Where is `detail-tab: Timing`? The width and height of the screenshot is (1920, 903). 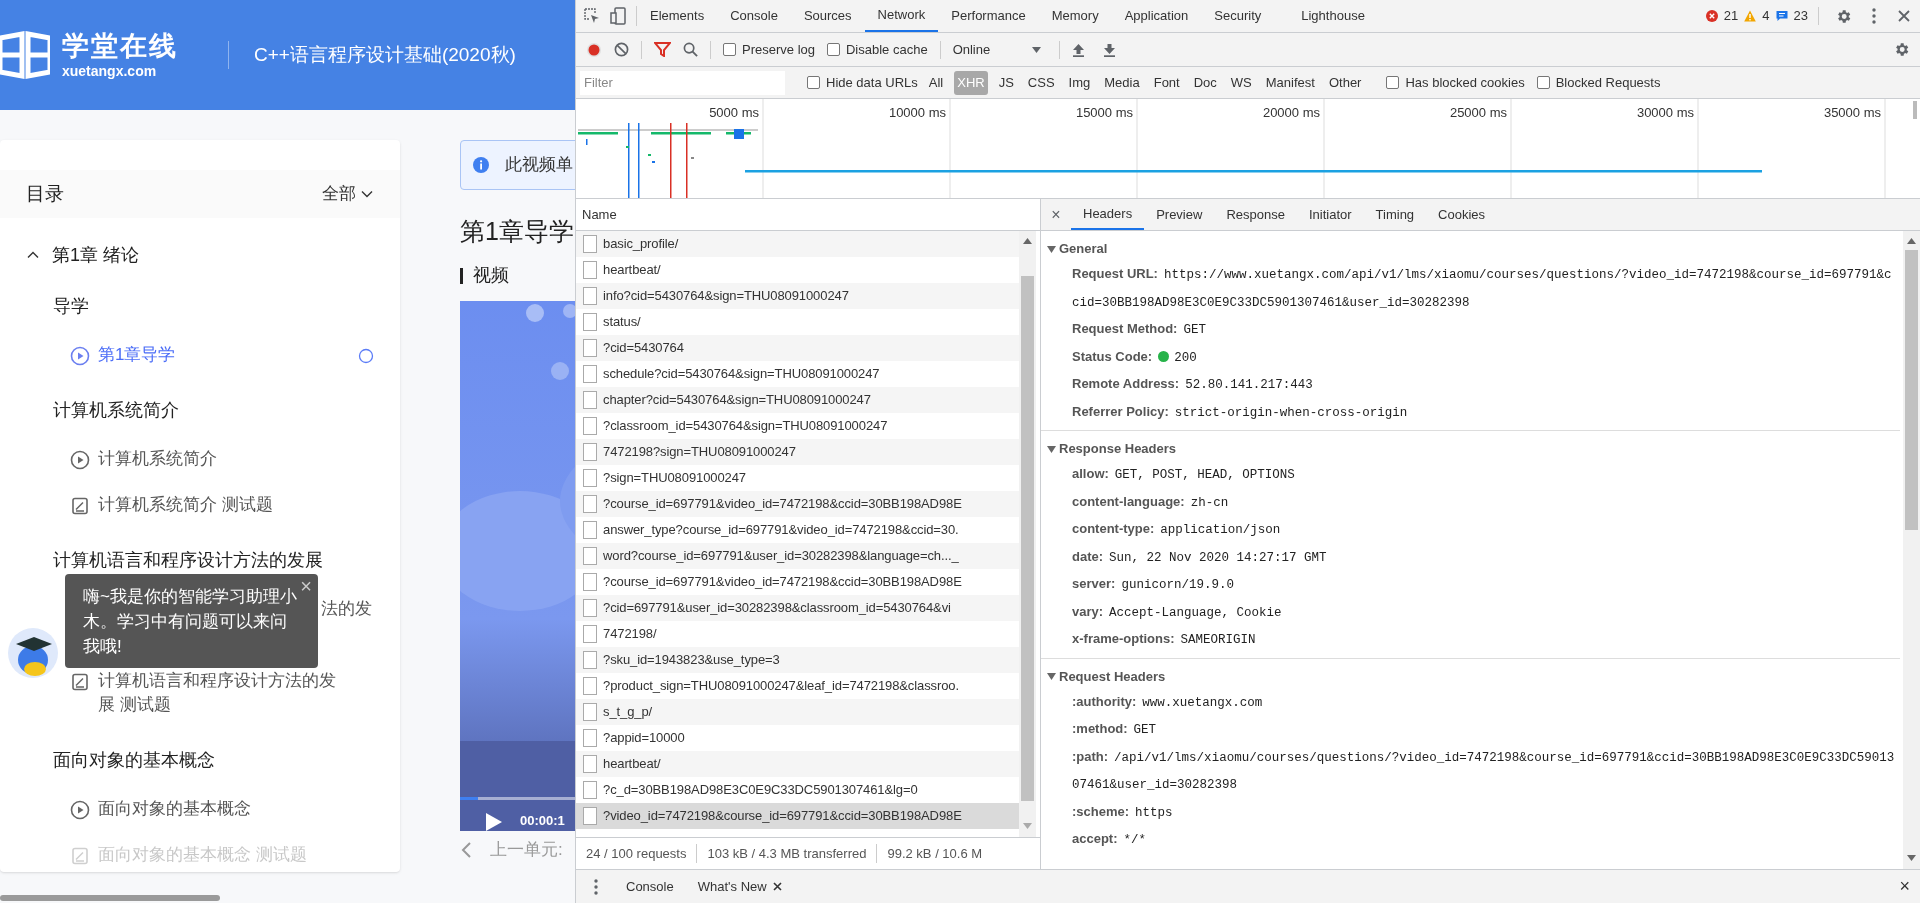
detail-tab: Timing is located at coordinates (1395, 214).